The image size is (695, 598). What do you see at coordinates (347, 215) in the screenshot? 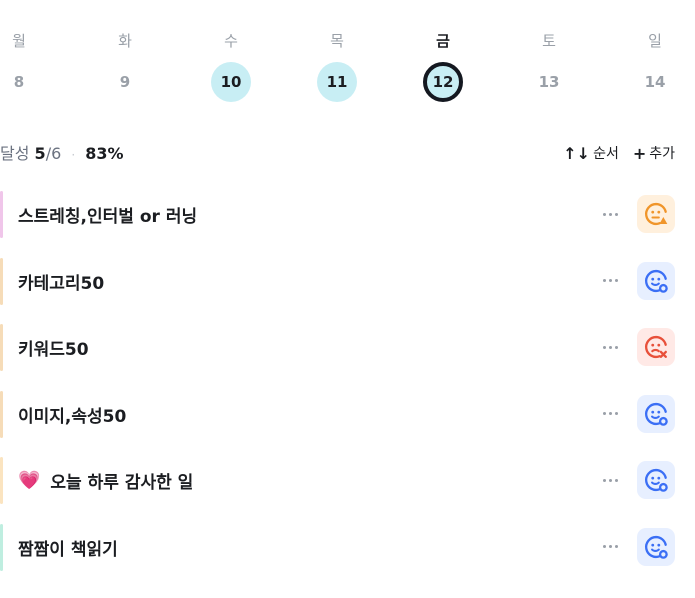
I see `habit-row: 스트레칭,인터벌 or 러닝` at bounding box center [347, 215].